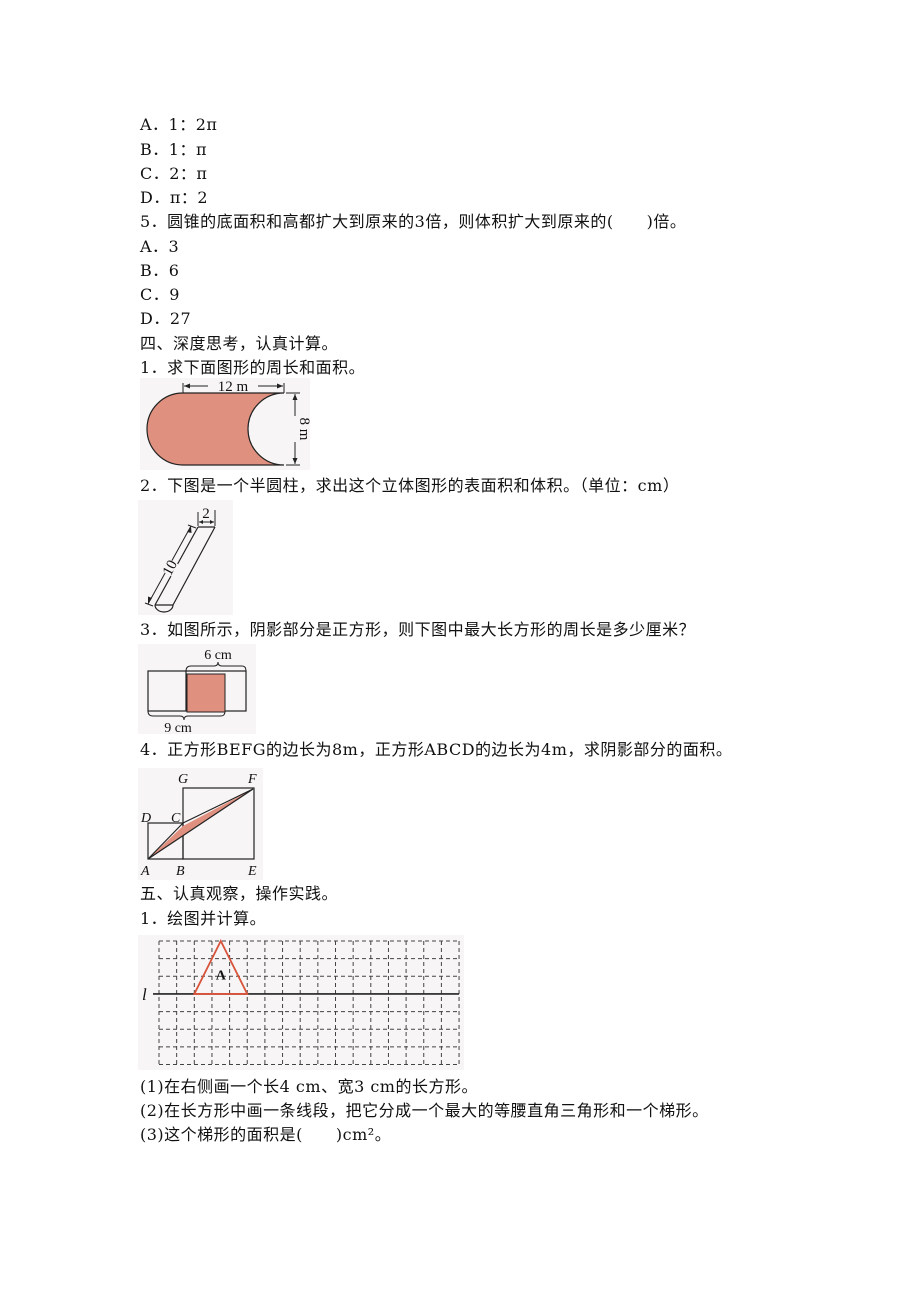  What do you see at coordinates (166, 318) in the screenshot?
I see `q5-option-d: D．27` at bounding box center [166, 318].